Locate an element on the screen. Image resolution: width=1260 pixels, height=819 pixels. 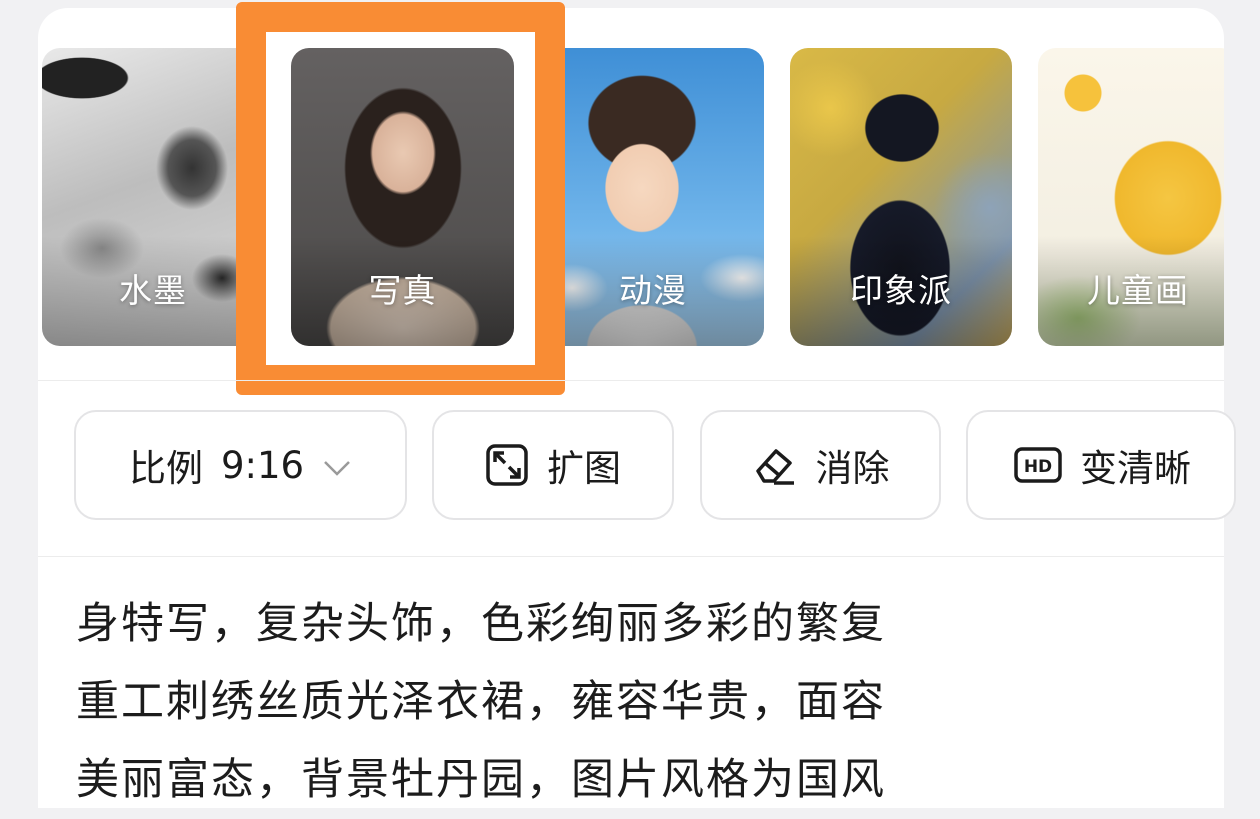
style-label: 写真 is located at coordinates (402, 290).